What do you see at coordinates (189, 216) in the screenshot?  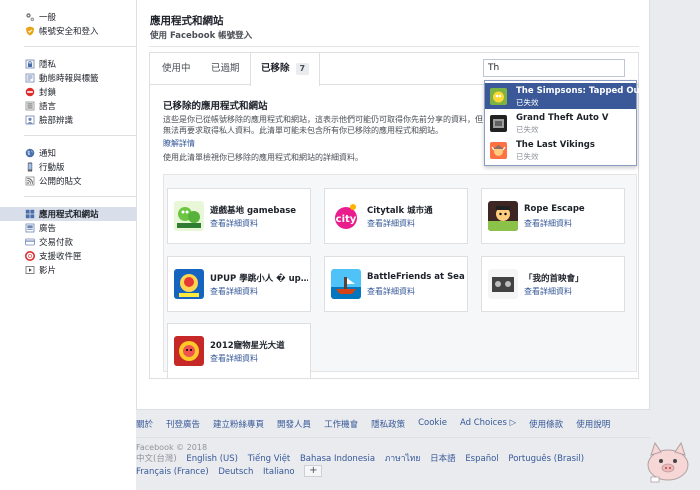 I see `gamebase-app-icon` at bounding box center [189, 216].